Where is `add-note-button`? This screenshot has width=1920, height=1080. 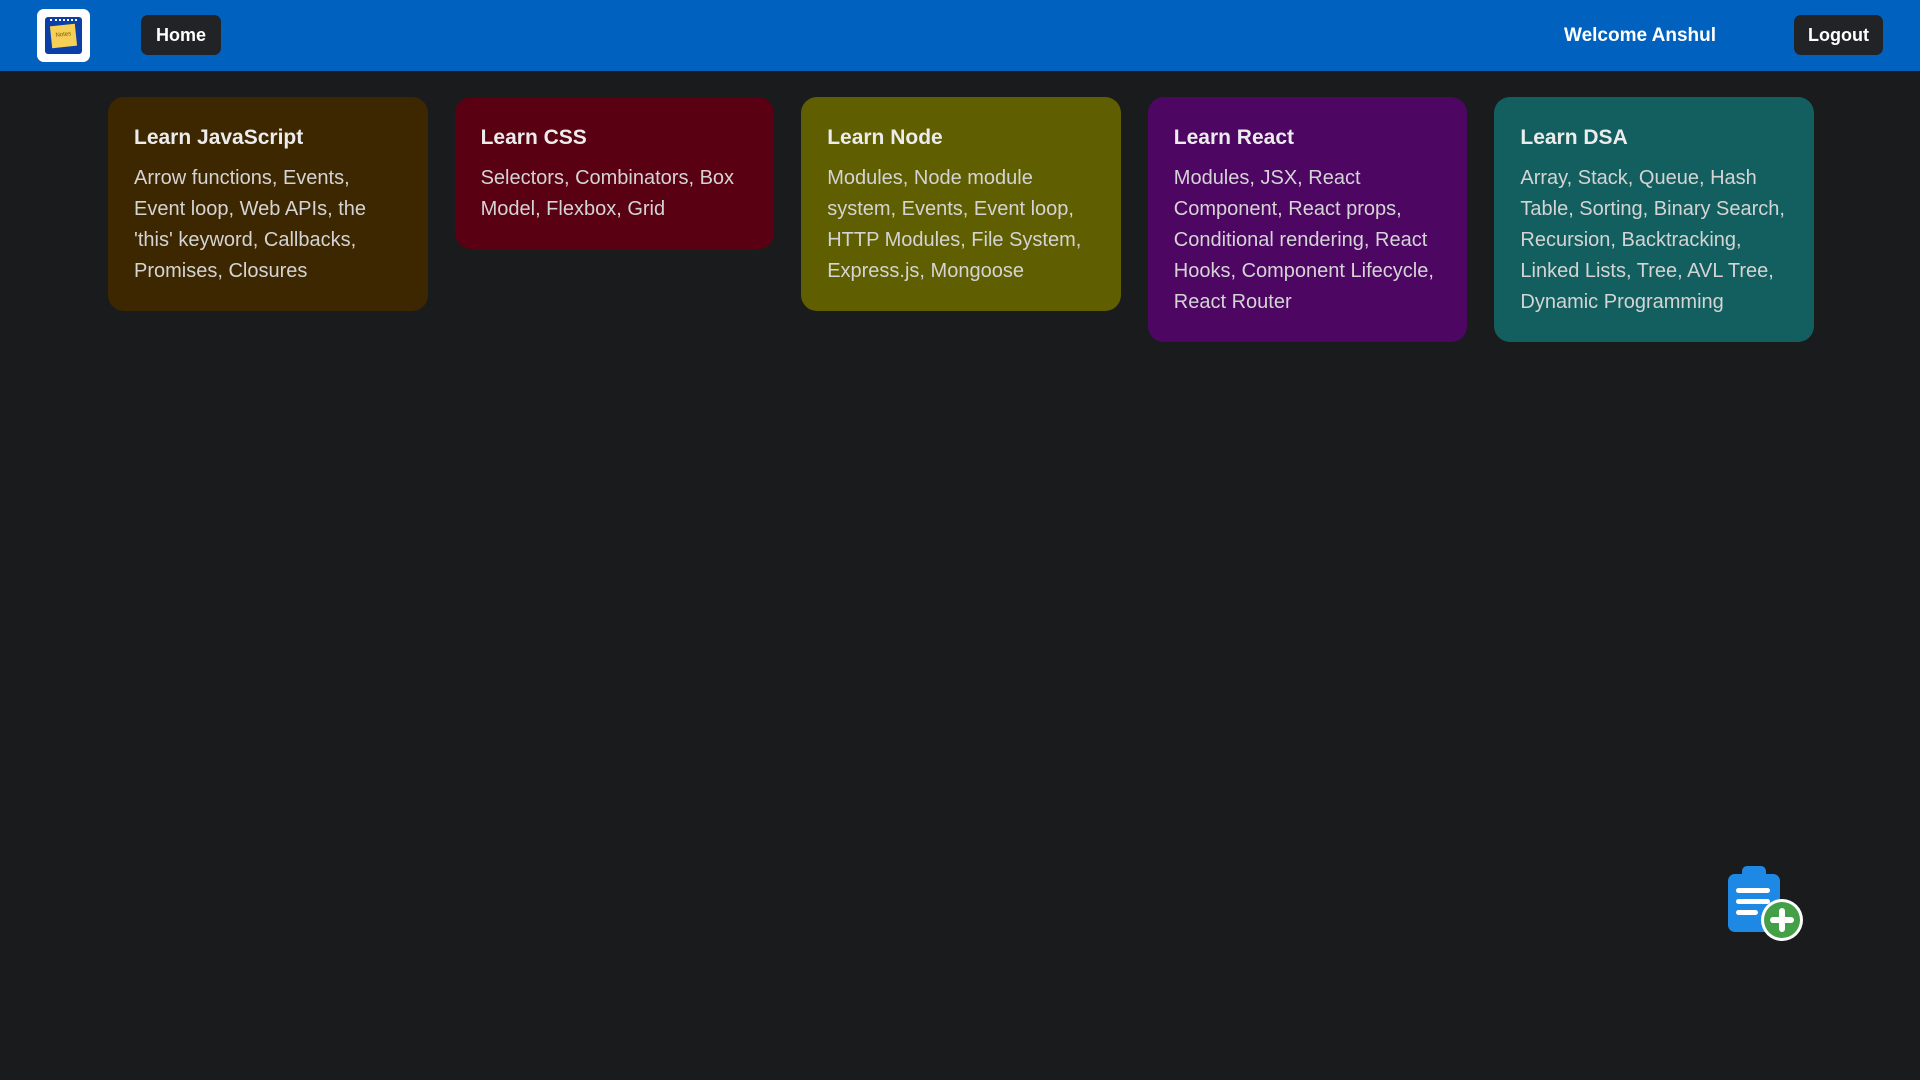 add-note-button is located at coordinates (1765, 905).